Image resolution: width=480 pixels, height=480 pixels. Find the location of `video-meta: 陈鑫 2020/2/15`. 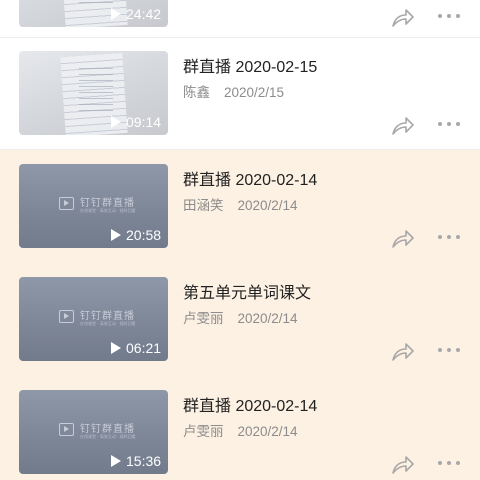

video-meta: 陈鑫 2020/2/15 is located at coordinates (233, 91).